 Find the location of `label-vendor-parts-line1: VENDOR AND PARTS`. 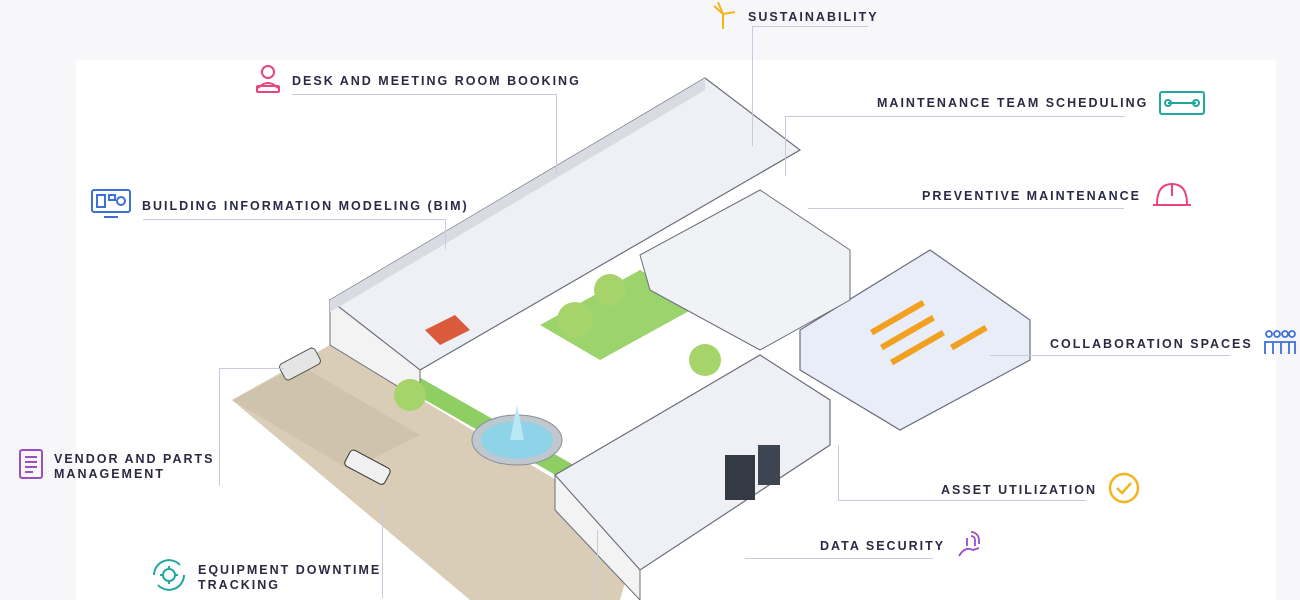

label-vendor-parts-line1: VENDOR AND PARTS is located at coordinates (134, 458).